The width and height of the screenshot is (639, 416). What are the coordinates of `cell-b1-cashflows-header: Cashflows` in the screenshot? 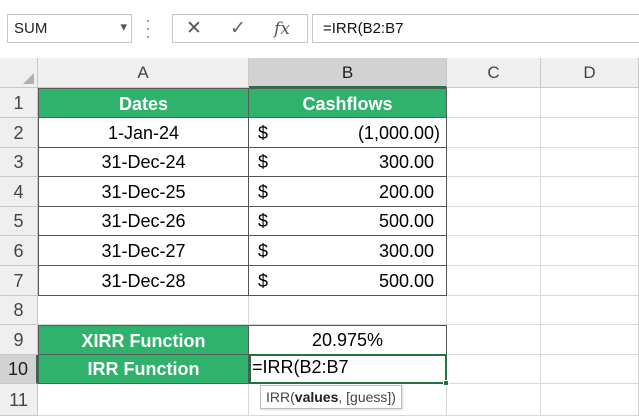 It's located at (348, 103).